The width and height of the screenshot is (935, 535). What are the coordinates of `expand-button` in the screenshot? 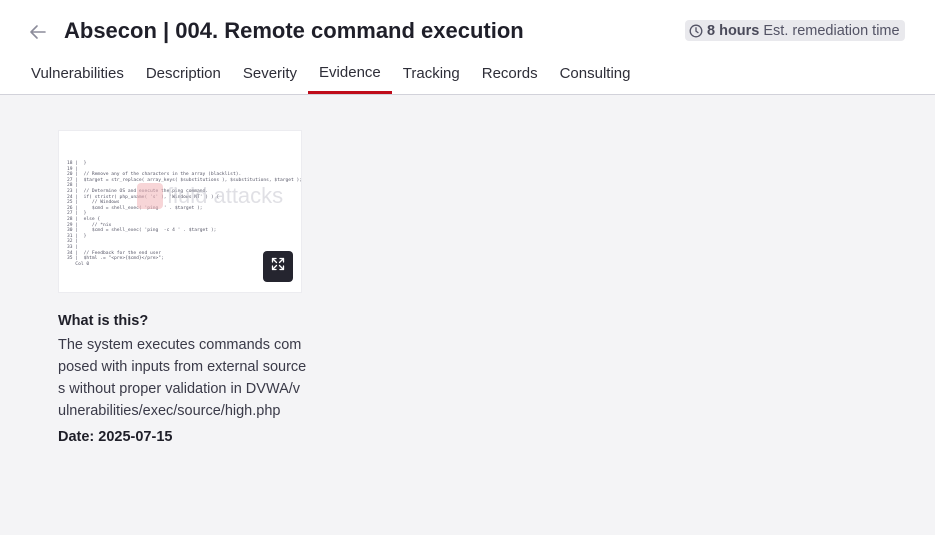 It's located at (278, 266).